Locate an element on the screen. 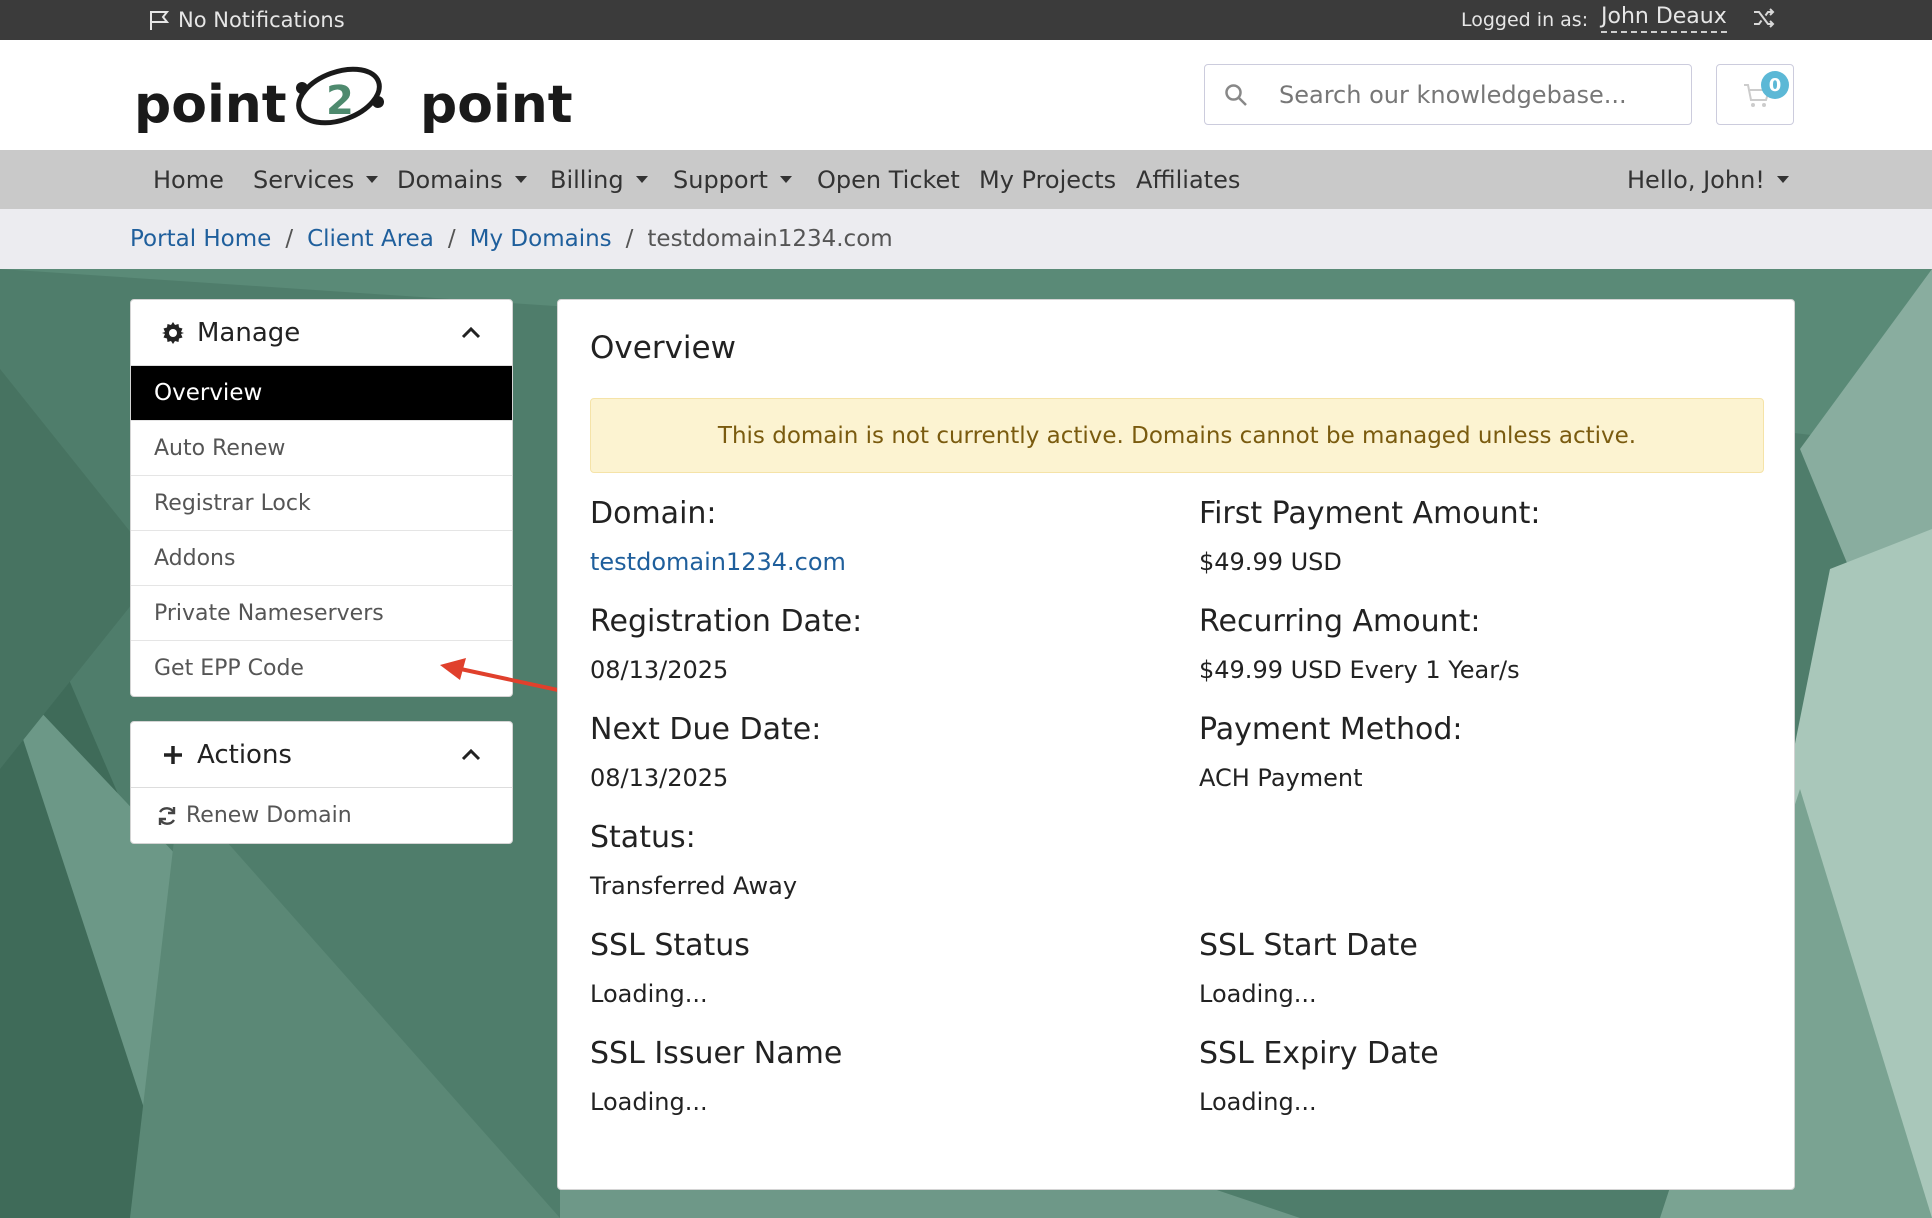 This screenshot has height=1218, width=1932. status-value: Transferred Away is located at coordinates (694, 886).